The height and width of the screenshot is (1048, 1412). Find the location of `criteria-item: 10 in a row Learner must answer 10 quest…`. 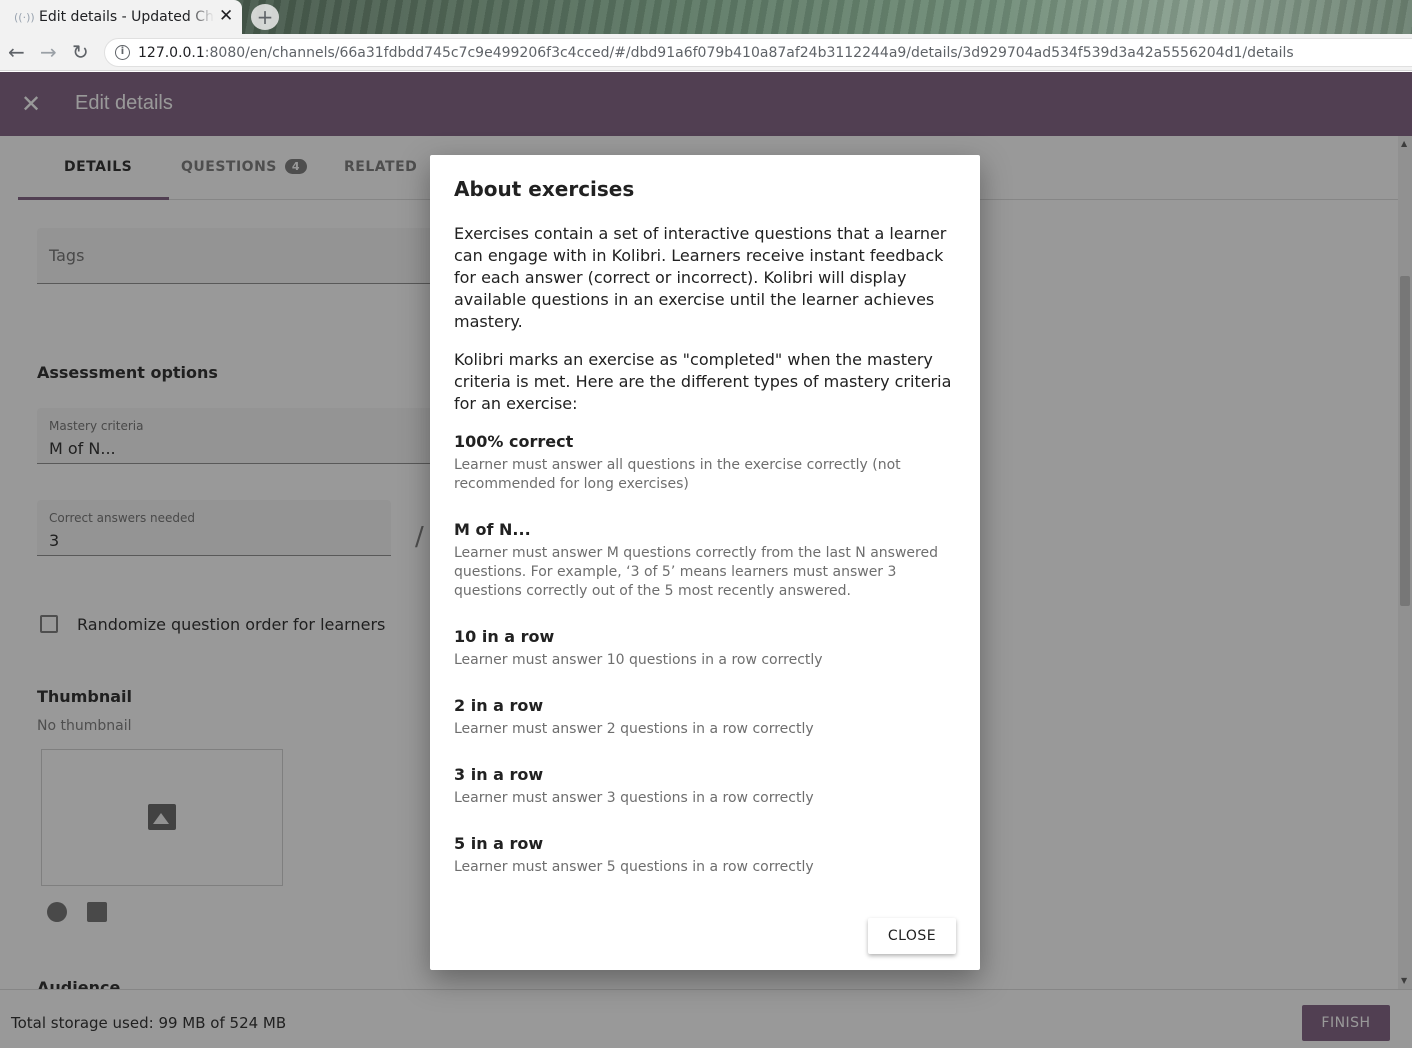

criteria-item: 10 in a row Learner must answer 10 quest… is located at coordinates (704, 648).